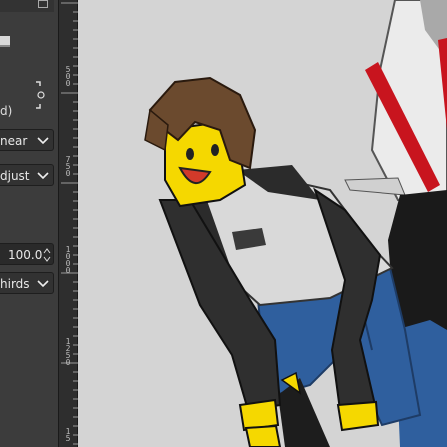 The image size is (447, 447). I want to click on interpolation-select: near, so click(27, 140).